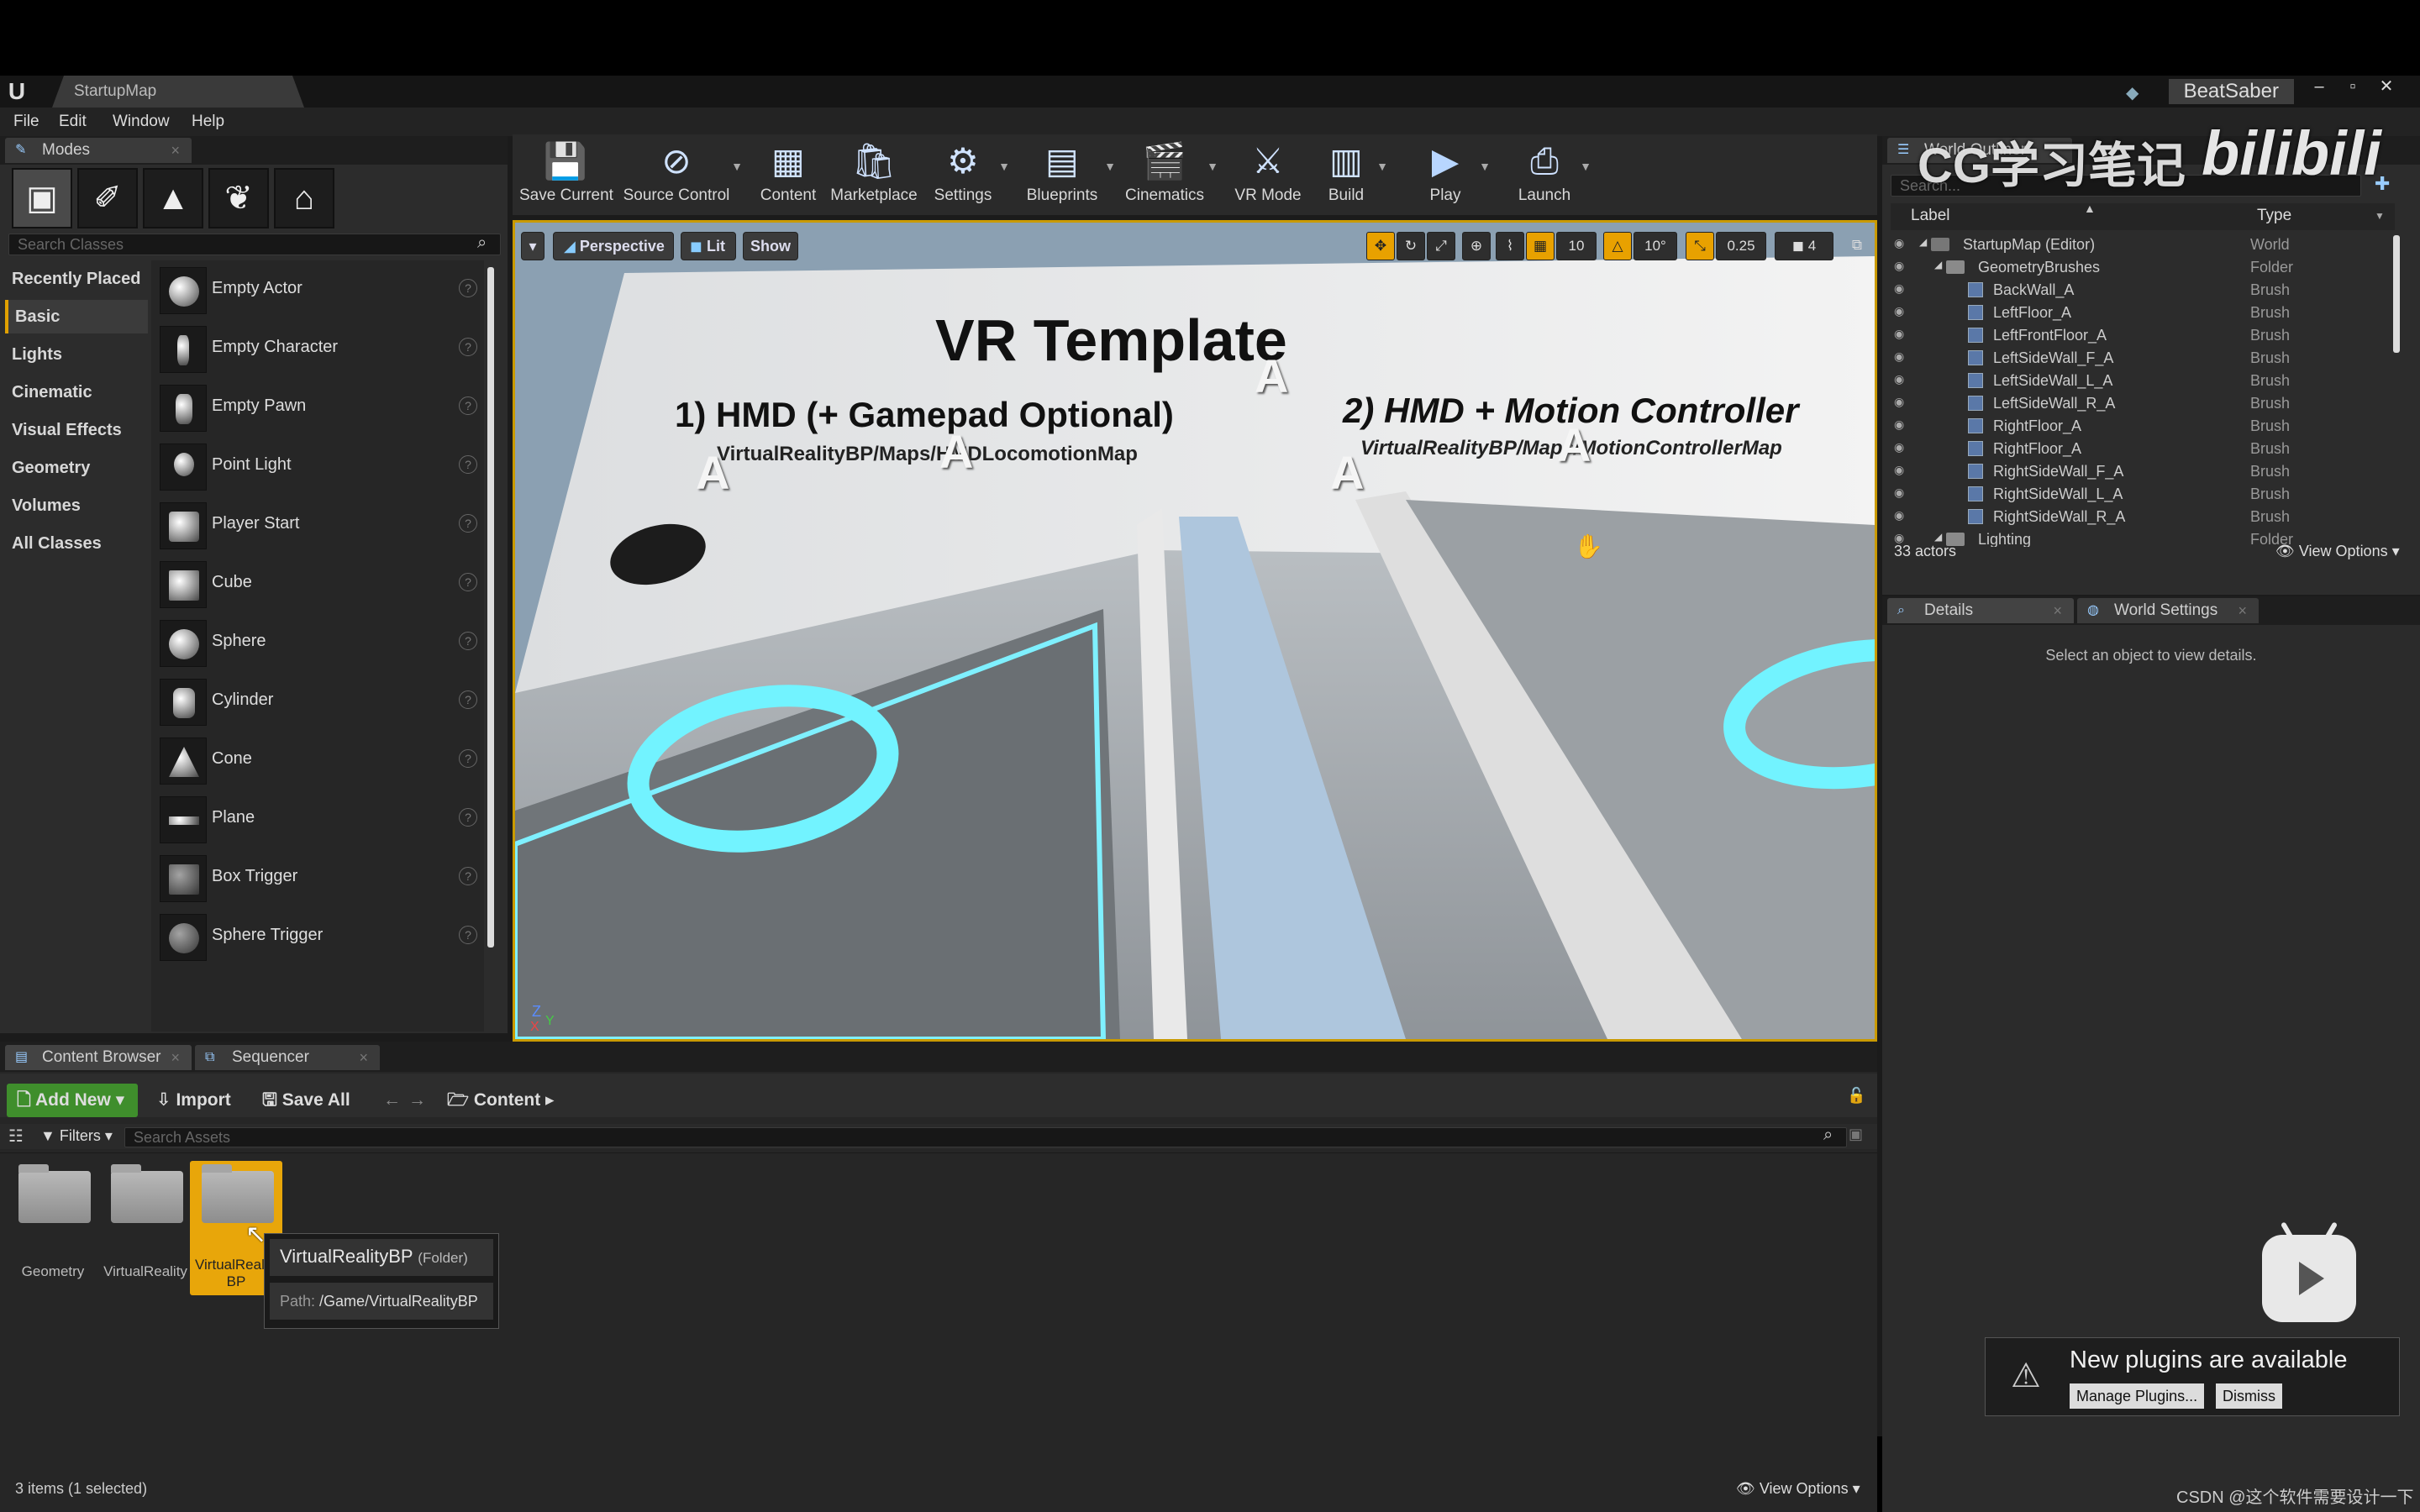 The height and width of the screenshot is (1512, 2420). Describe the element at coordinates (2154, 245) in the screenshot. I see `outliner-row: ◉ ◢ StartupMap (Editor) World` at that location.